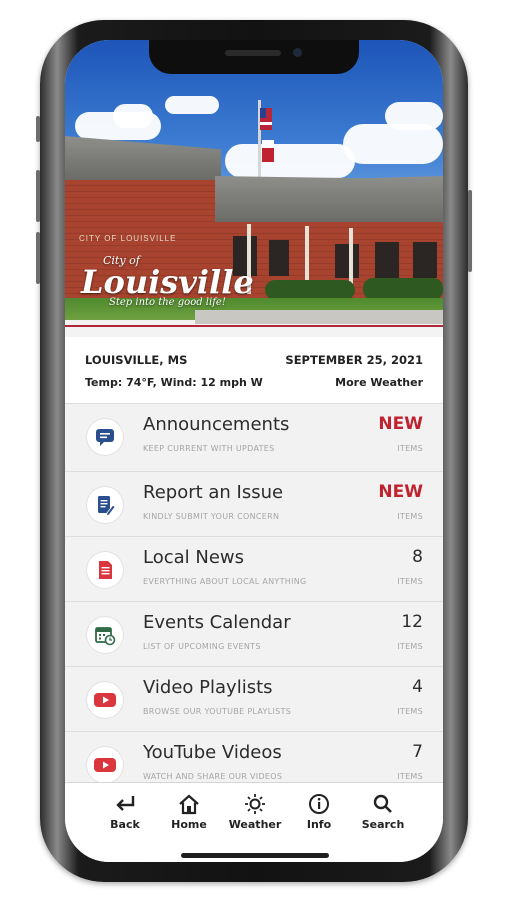  I want to click on tab-back: Back, so click(125, 812).